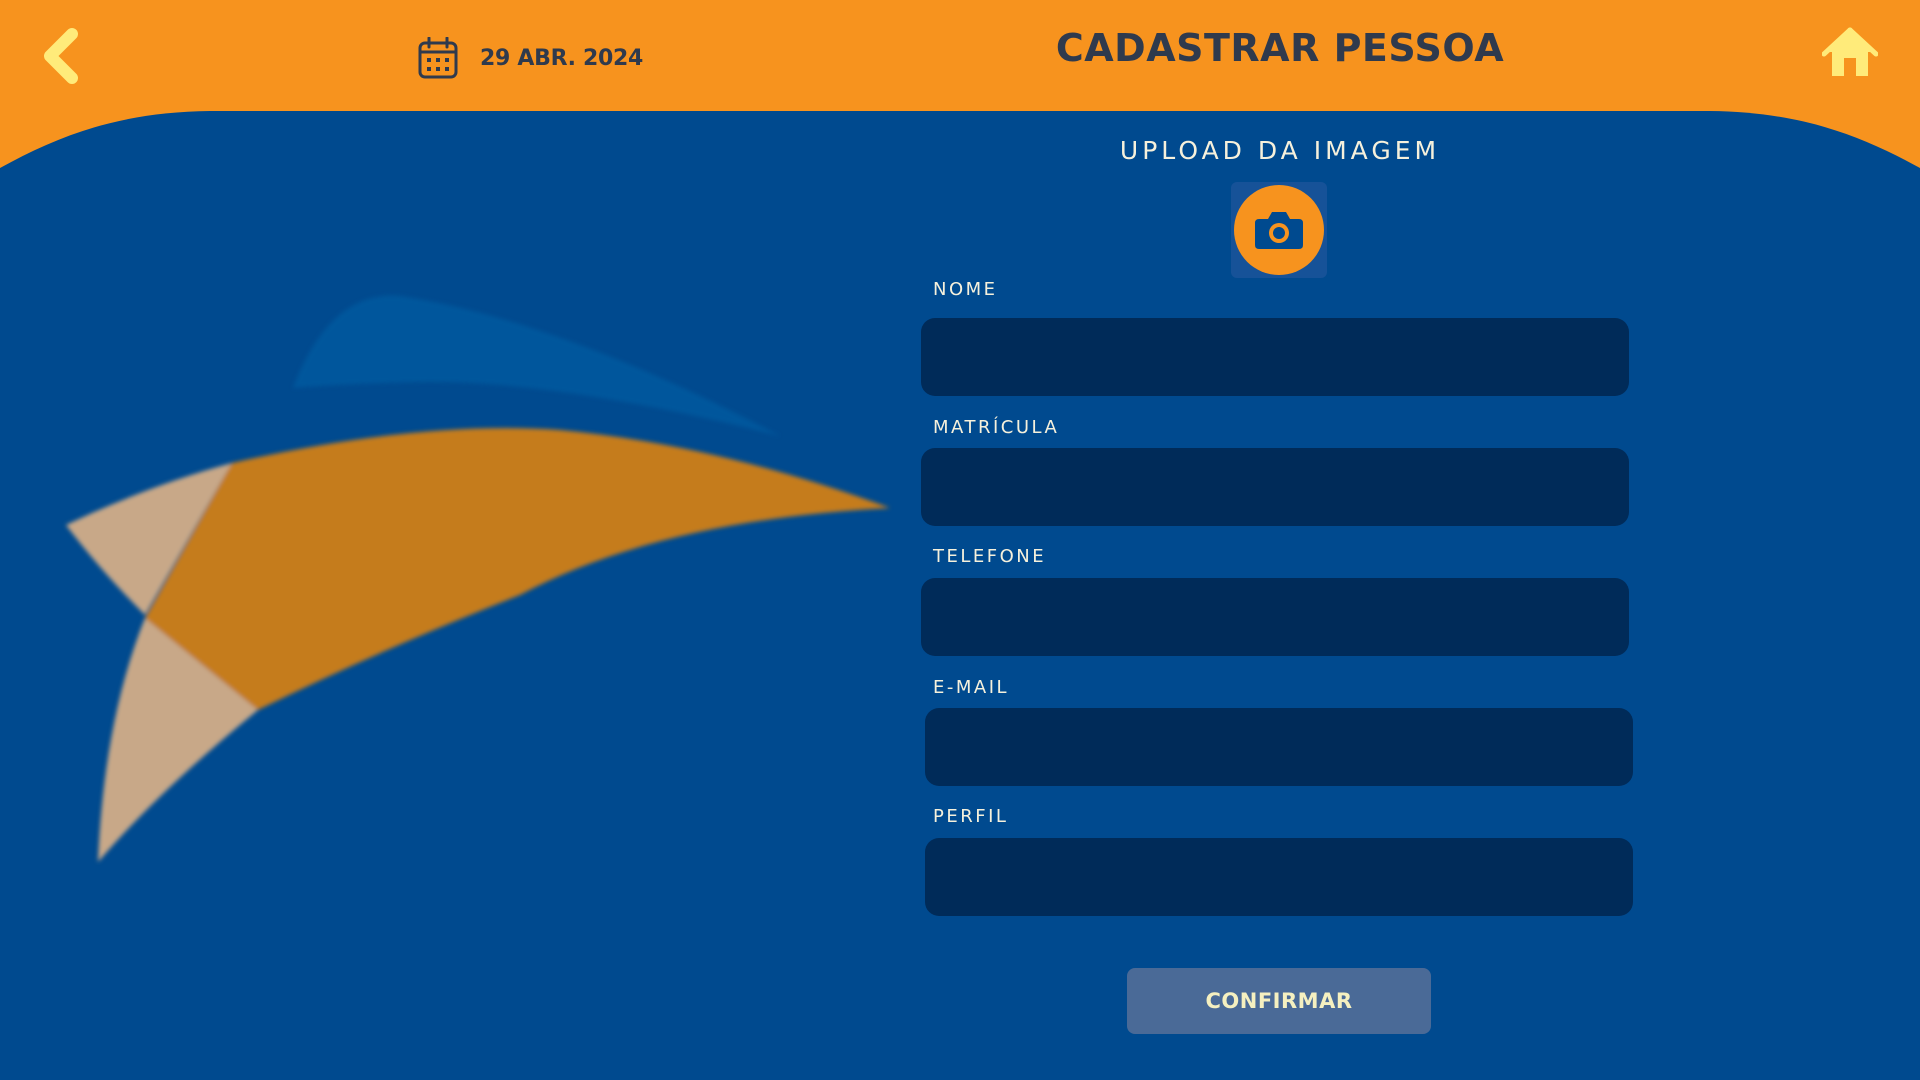 The width and height of the screenshot is (1920, 1080). What do you see at coordinates (1279, 747) in the screenshot?
I see `email-input` at bounding box center [1279, 747].